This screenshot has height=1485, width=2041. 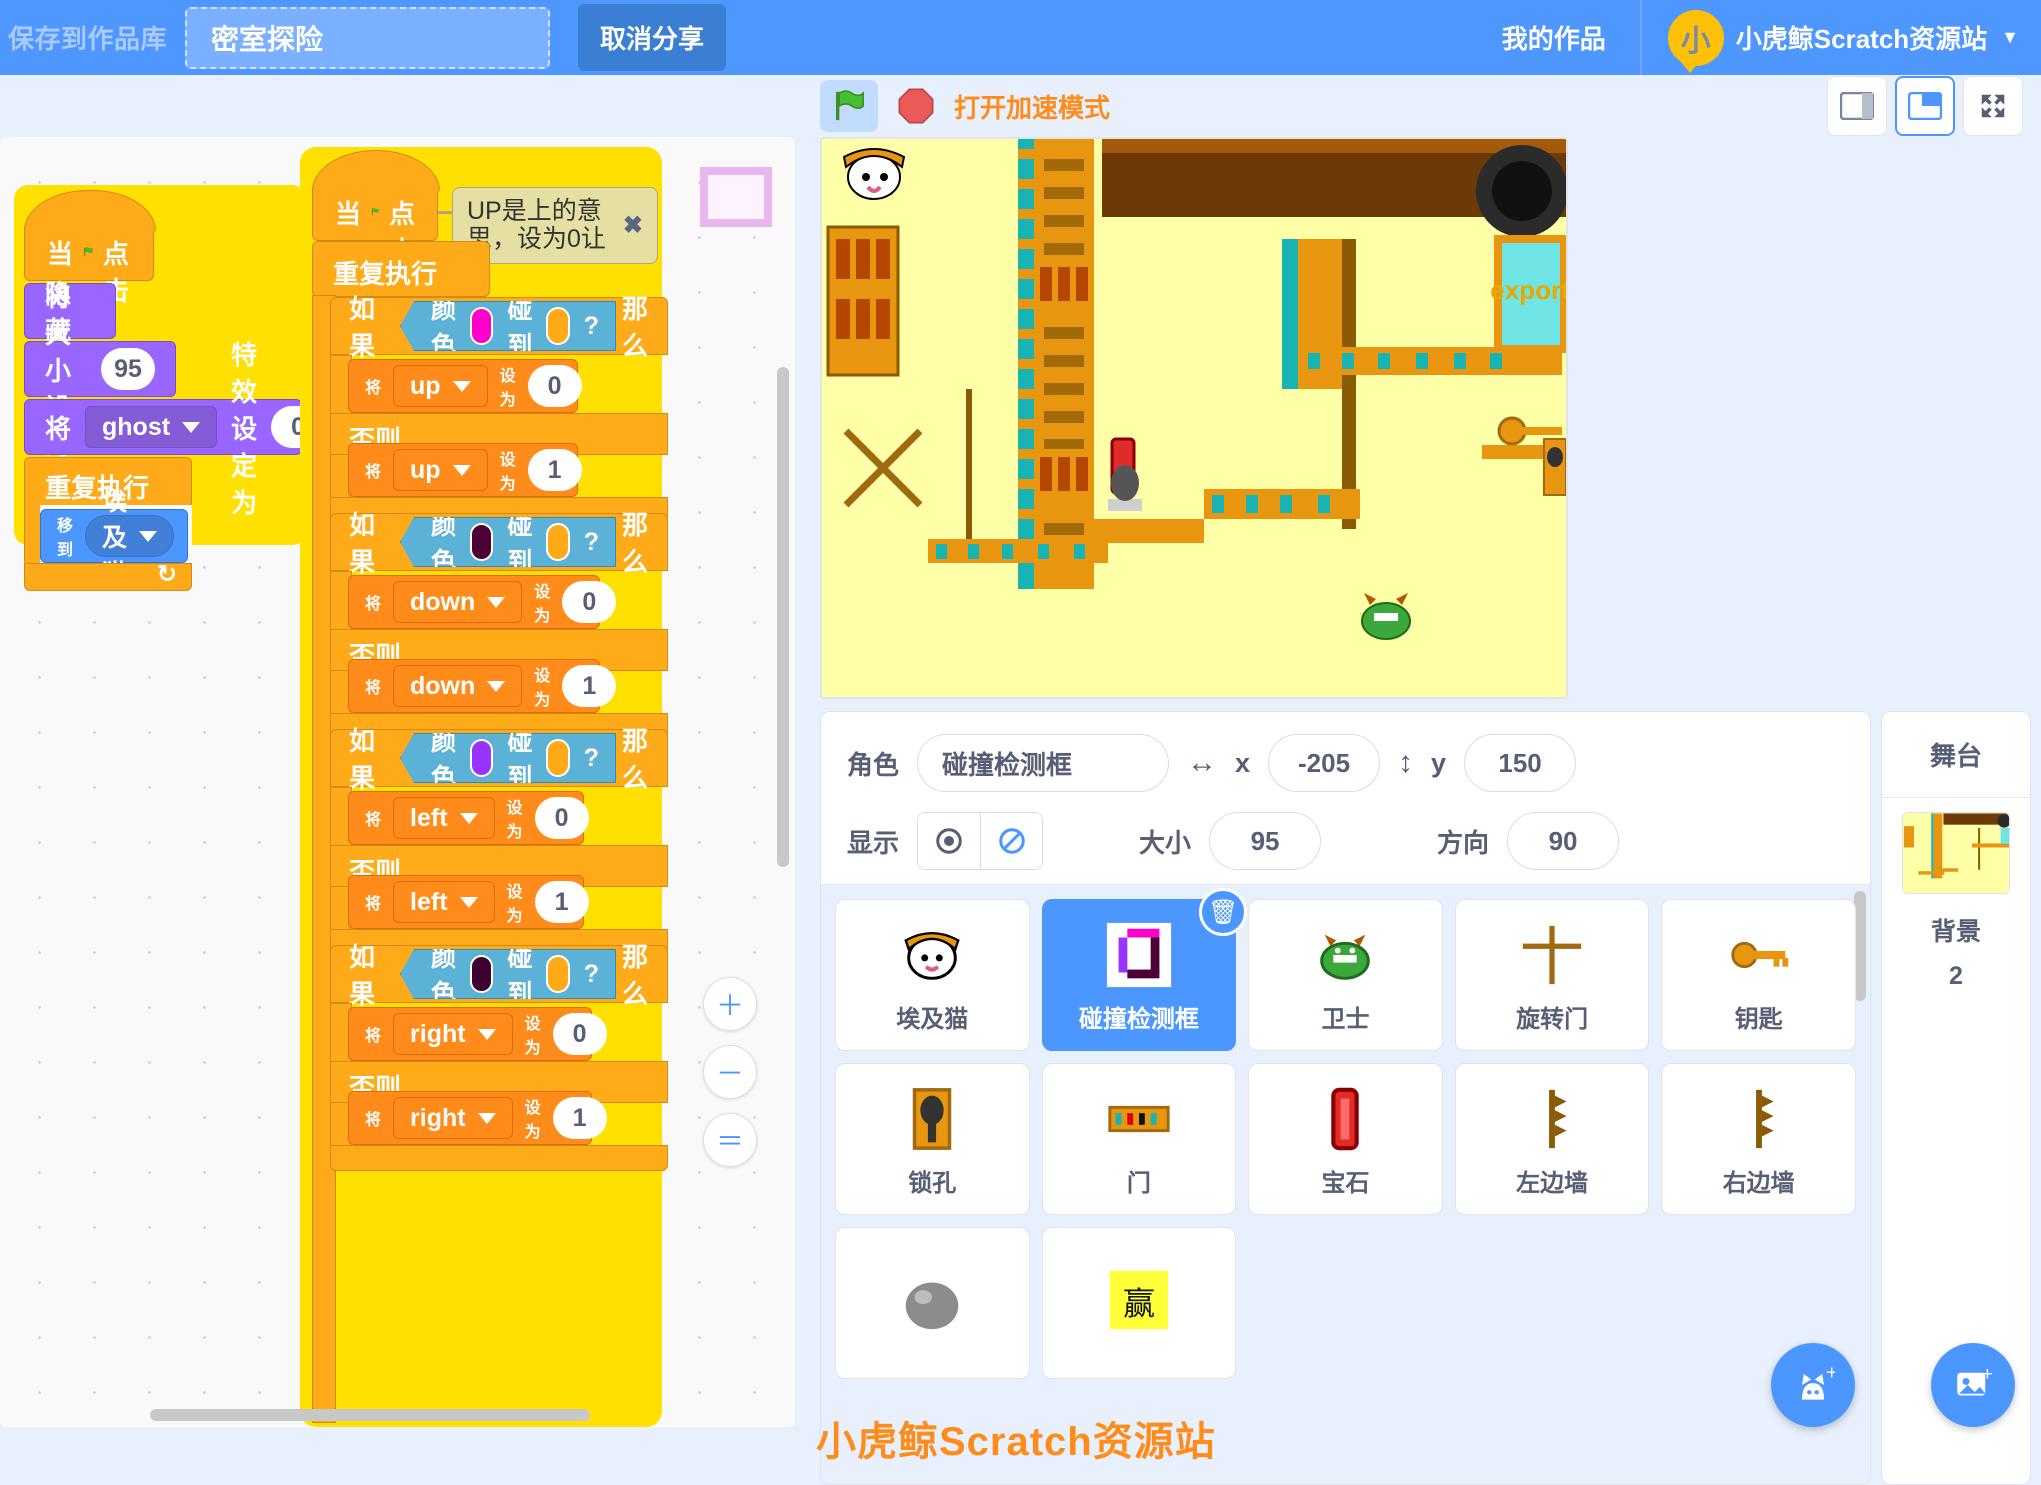 What do you see at coordinates (1139, 1139) in the screenshot?
I see `sprite-tile: 门` at bounding box center [1139, 1139].